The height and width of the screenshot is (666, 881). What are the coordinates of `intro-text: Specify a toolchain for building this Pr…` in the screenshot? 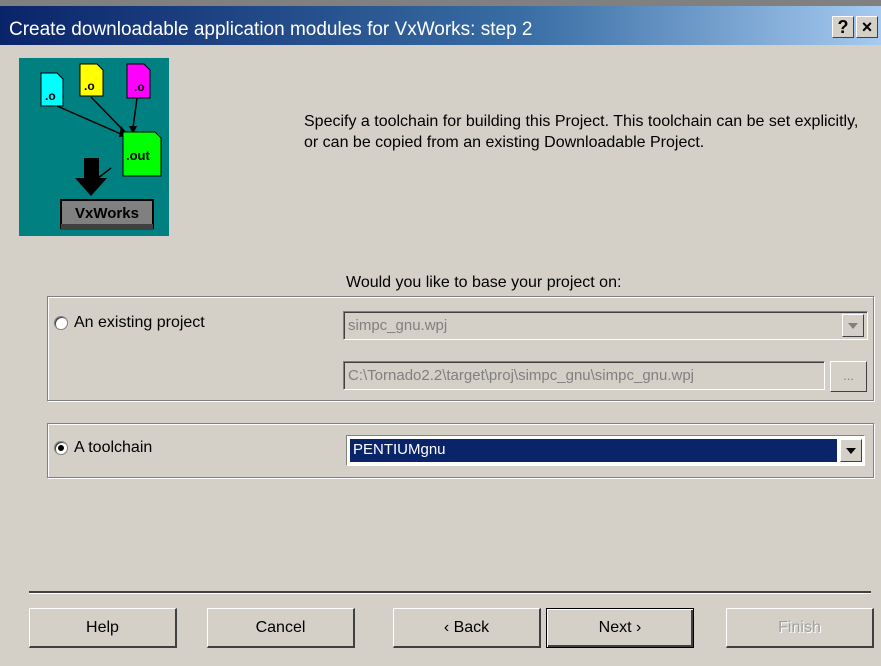 It's located at (581, 132).